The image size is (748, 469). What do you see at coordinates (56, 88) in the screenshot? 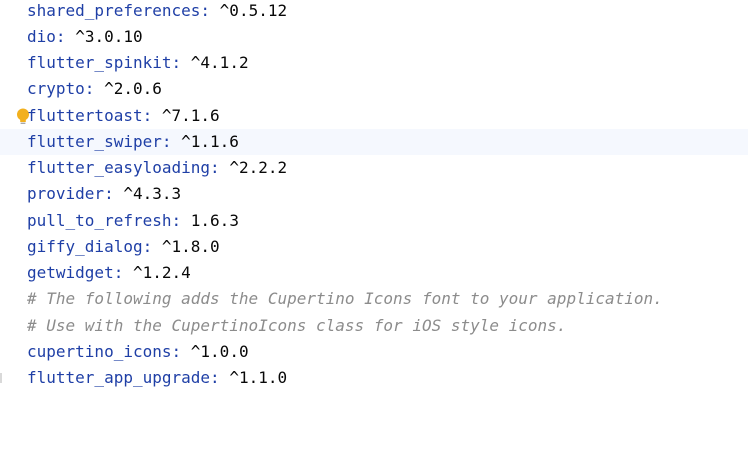
I see `dependency-name: crypto` at bounding box center [56, 88].